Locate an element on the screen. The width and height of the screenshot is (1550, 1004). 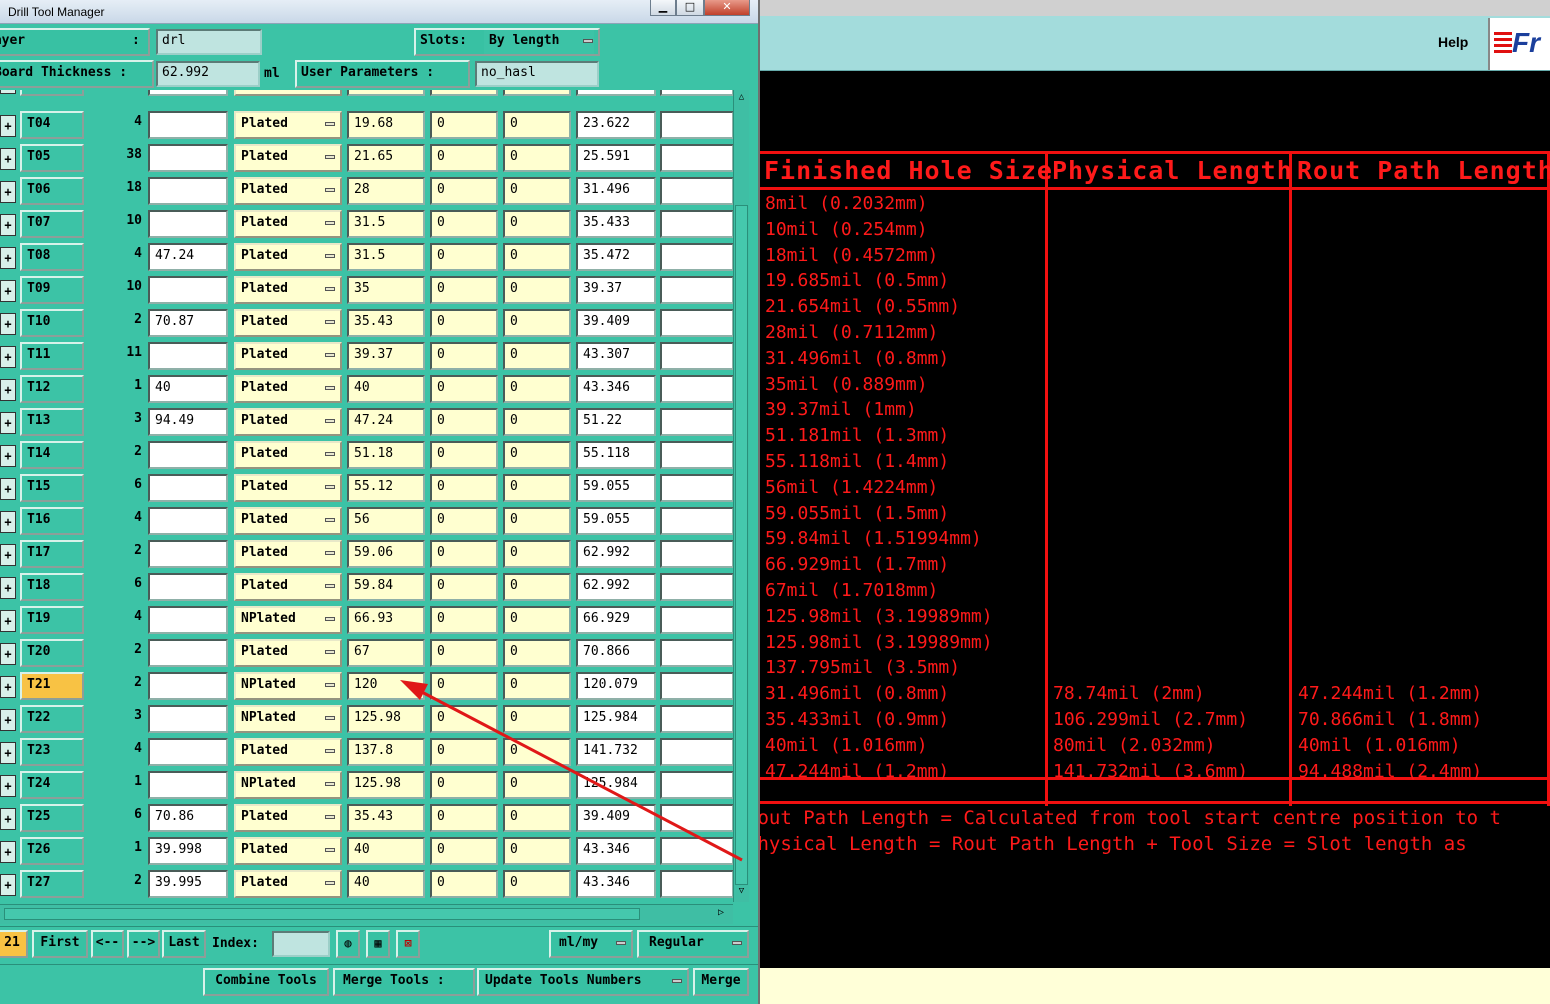
arrow-head-icon is located at coordinates (414, 690).